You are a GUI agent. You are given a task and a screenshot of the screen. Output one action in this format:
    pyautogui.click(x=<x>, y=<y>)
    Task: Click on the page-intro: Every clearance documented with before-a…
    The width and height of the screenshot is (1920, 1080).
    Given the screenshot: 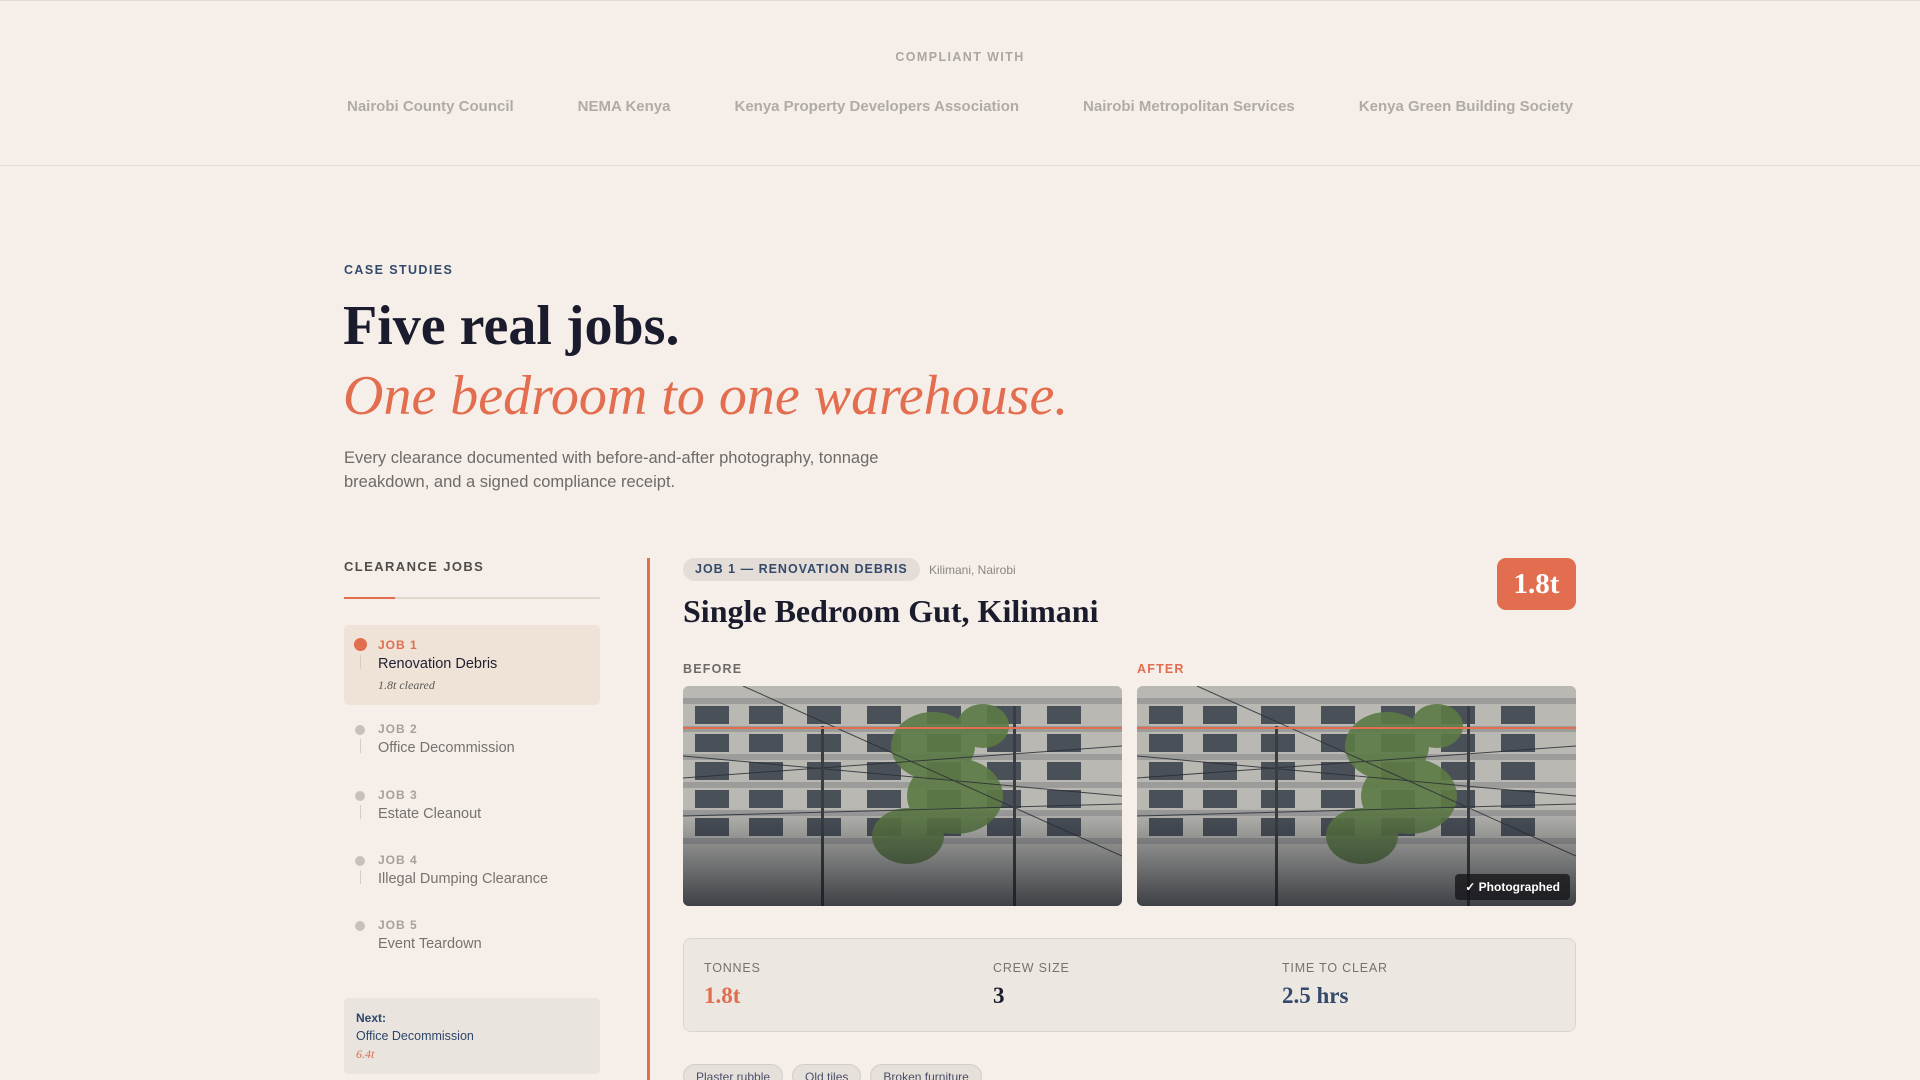 What is the action you would take?
    pyautogui.click(x=611, y=470)
    